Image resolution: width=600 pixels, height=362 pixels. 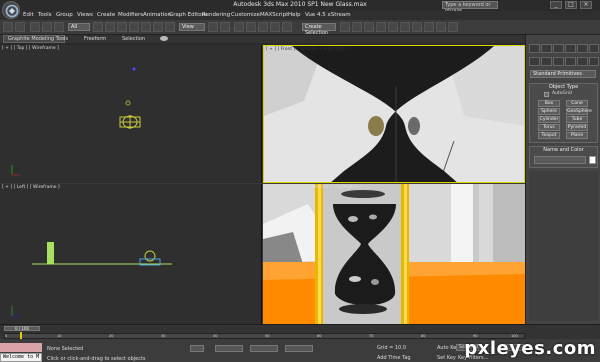 I want to click on lights-icon, so click(x=558, y=61).